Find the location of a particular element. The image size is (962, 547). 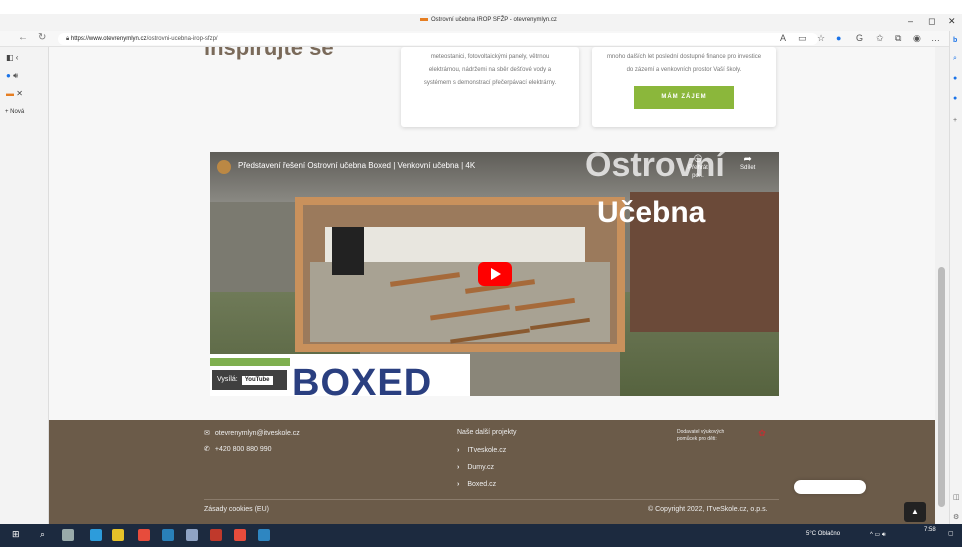

share-label: Sdílet is located at coordinates (748, 168).